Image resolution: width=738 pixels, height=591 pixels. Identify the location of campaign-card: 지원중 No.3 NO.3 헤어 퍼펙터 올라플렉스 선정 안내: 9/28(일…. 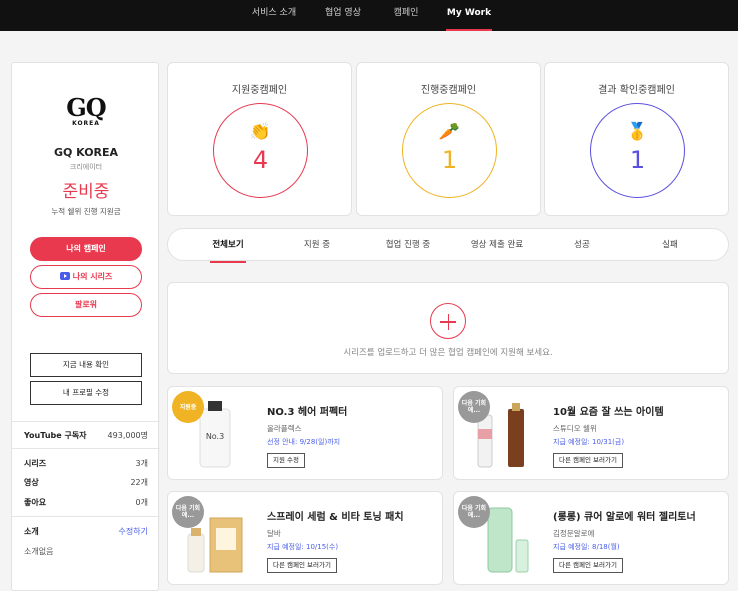
(305, 433).